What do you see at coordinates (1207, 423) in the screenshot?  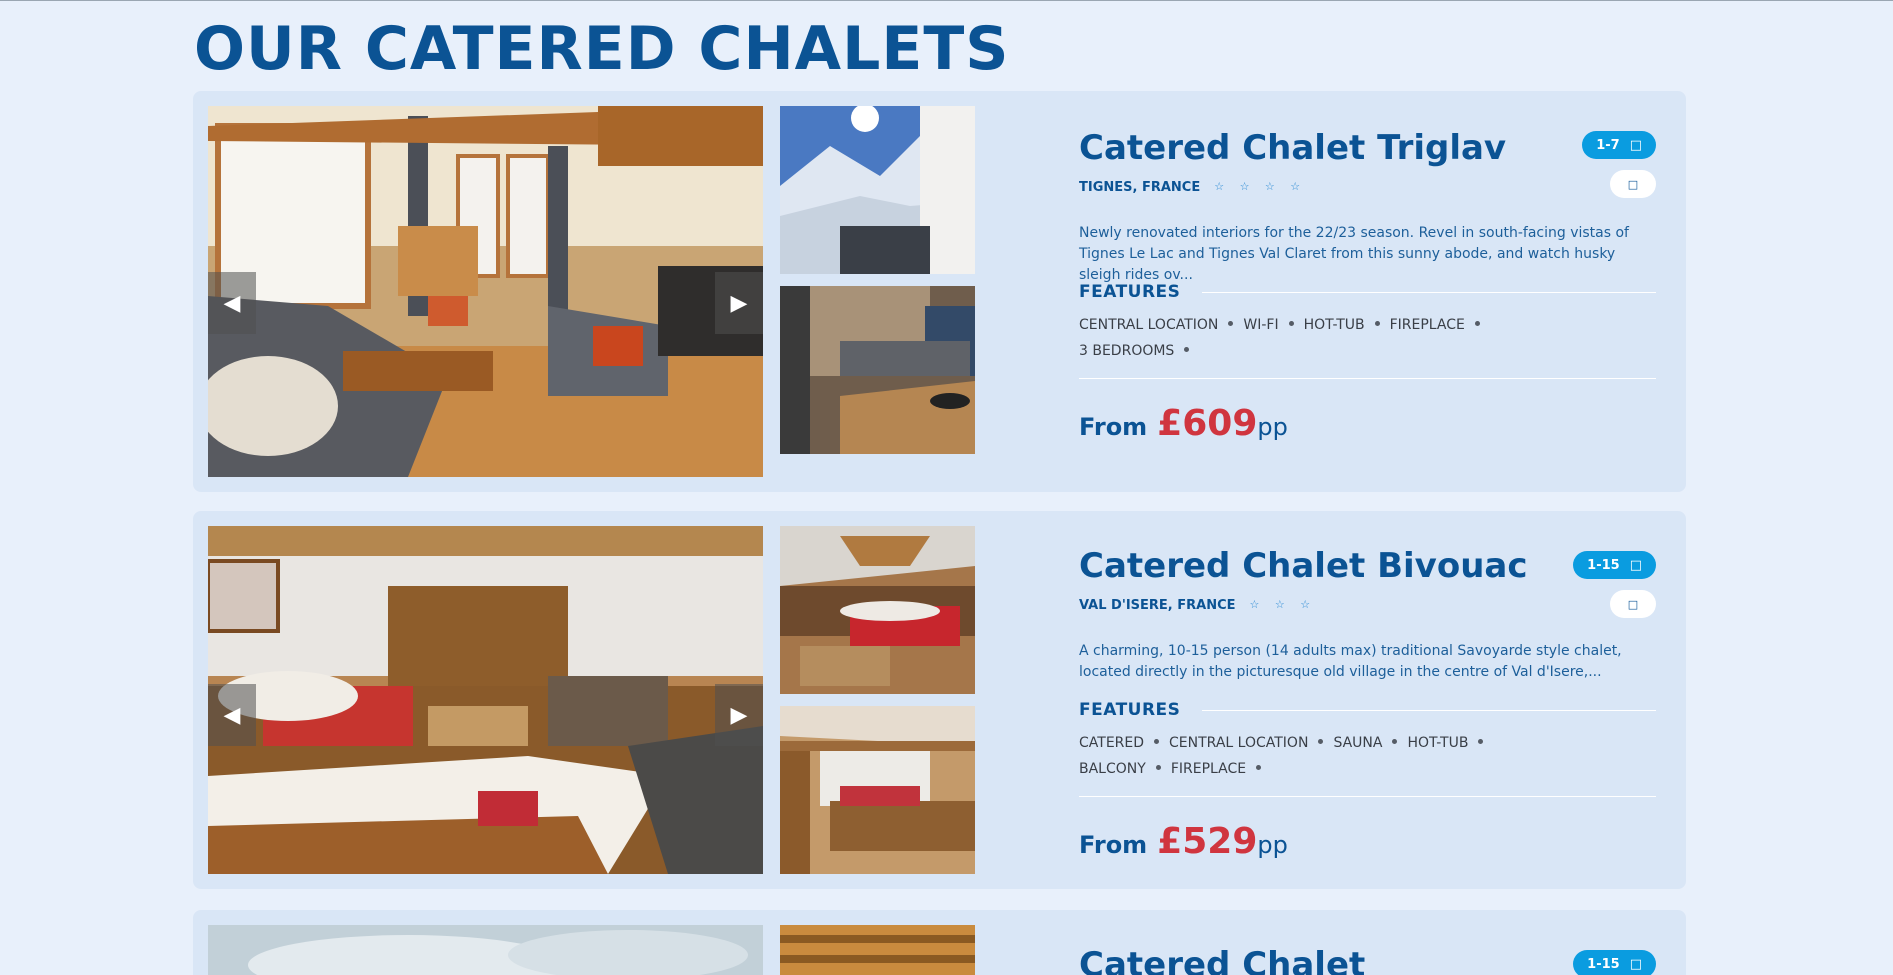 I see `price-value: £609` at bounding box center [1207, 423].